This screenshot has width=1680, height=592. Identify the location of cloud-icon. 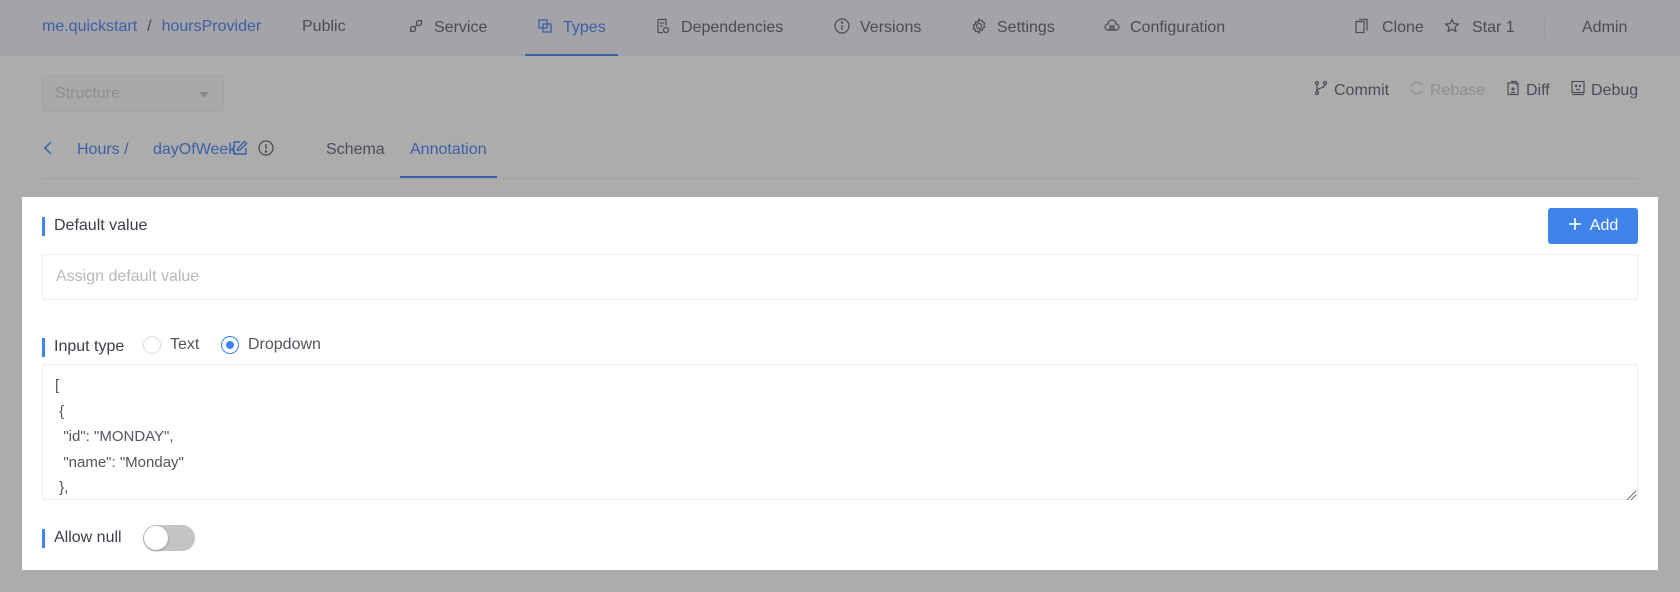
(1112, 28).